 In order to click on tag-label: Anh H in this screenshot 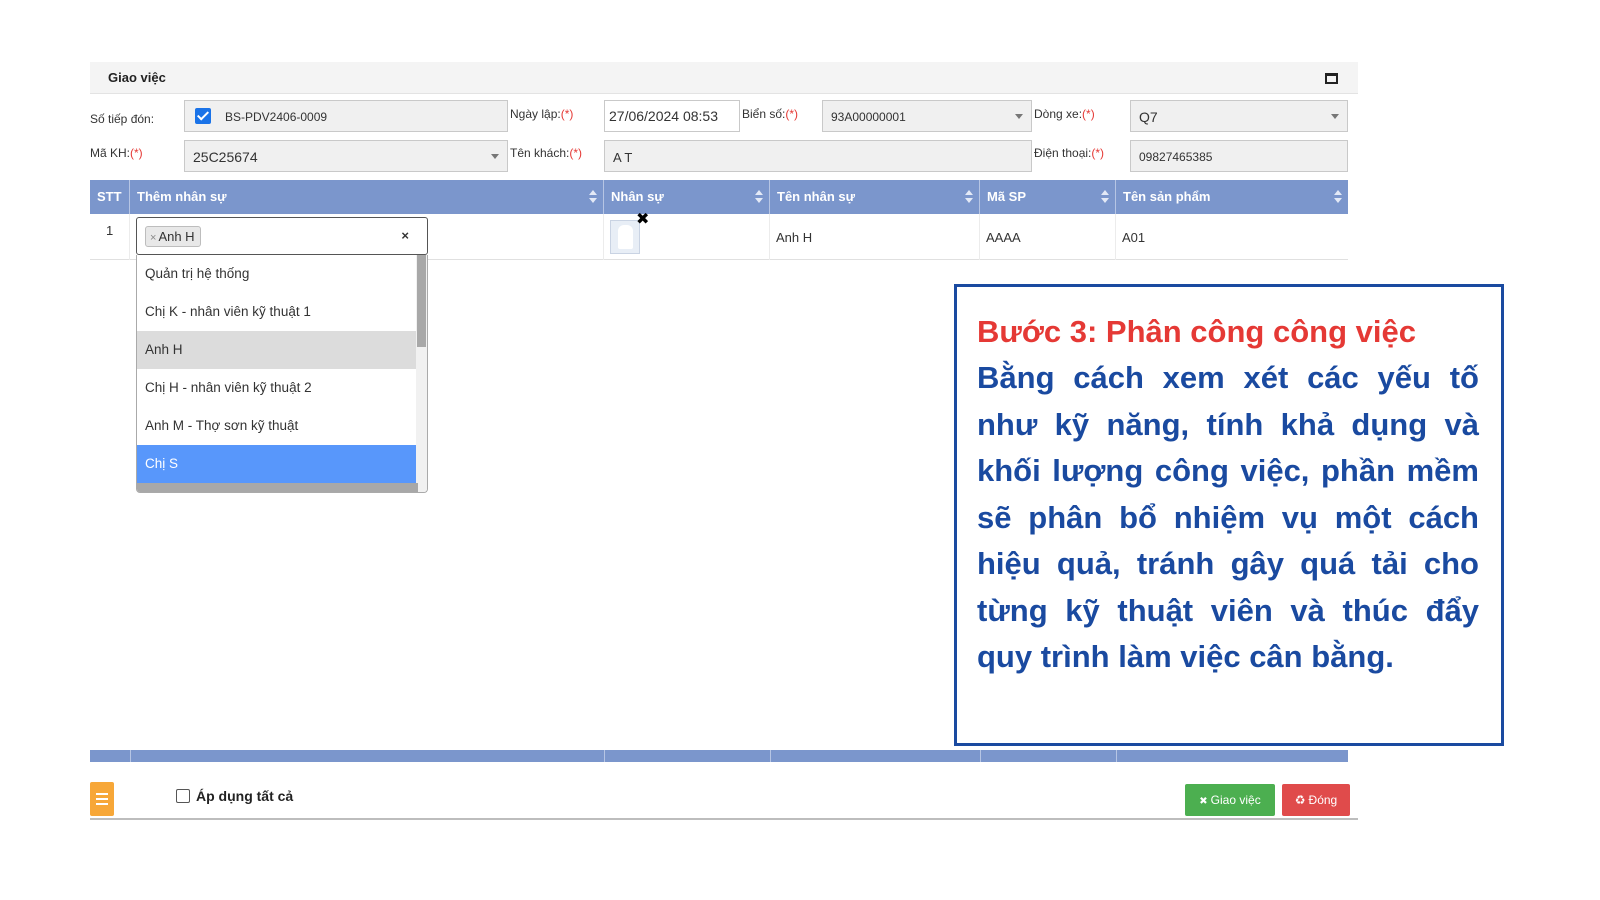, I will do `click(176, 236)`.